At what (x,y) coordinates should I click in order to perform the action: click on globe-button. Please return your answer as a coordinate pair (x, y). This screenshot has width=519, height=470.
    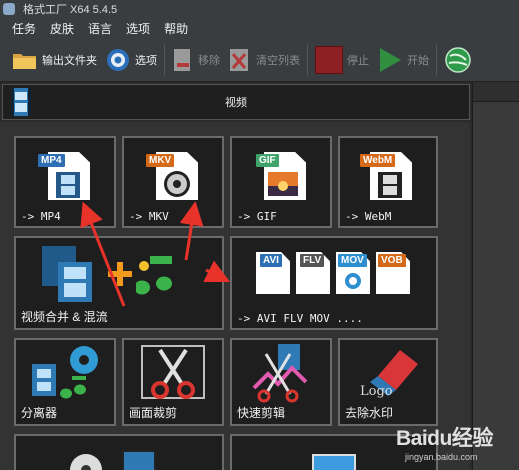
    Looking at the image, I should click on (458, 60).